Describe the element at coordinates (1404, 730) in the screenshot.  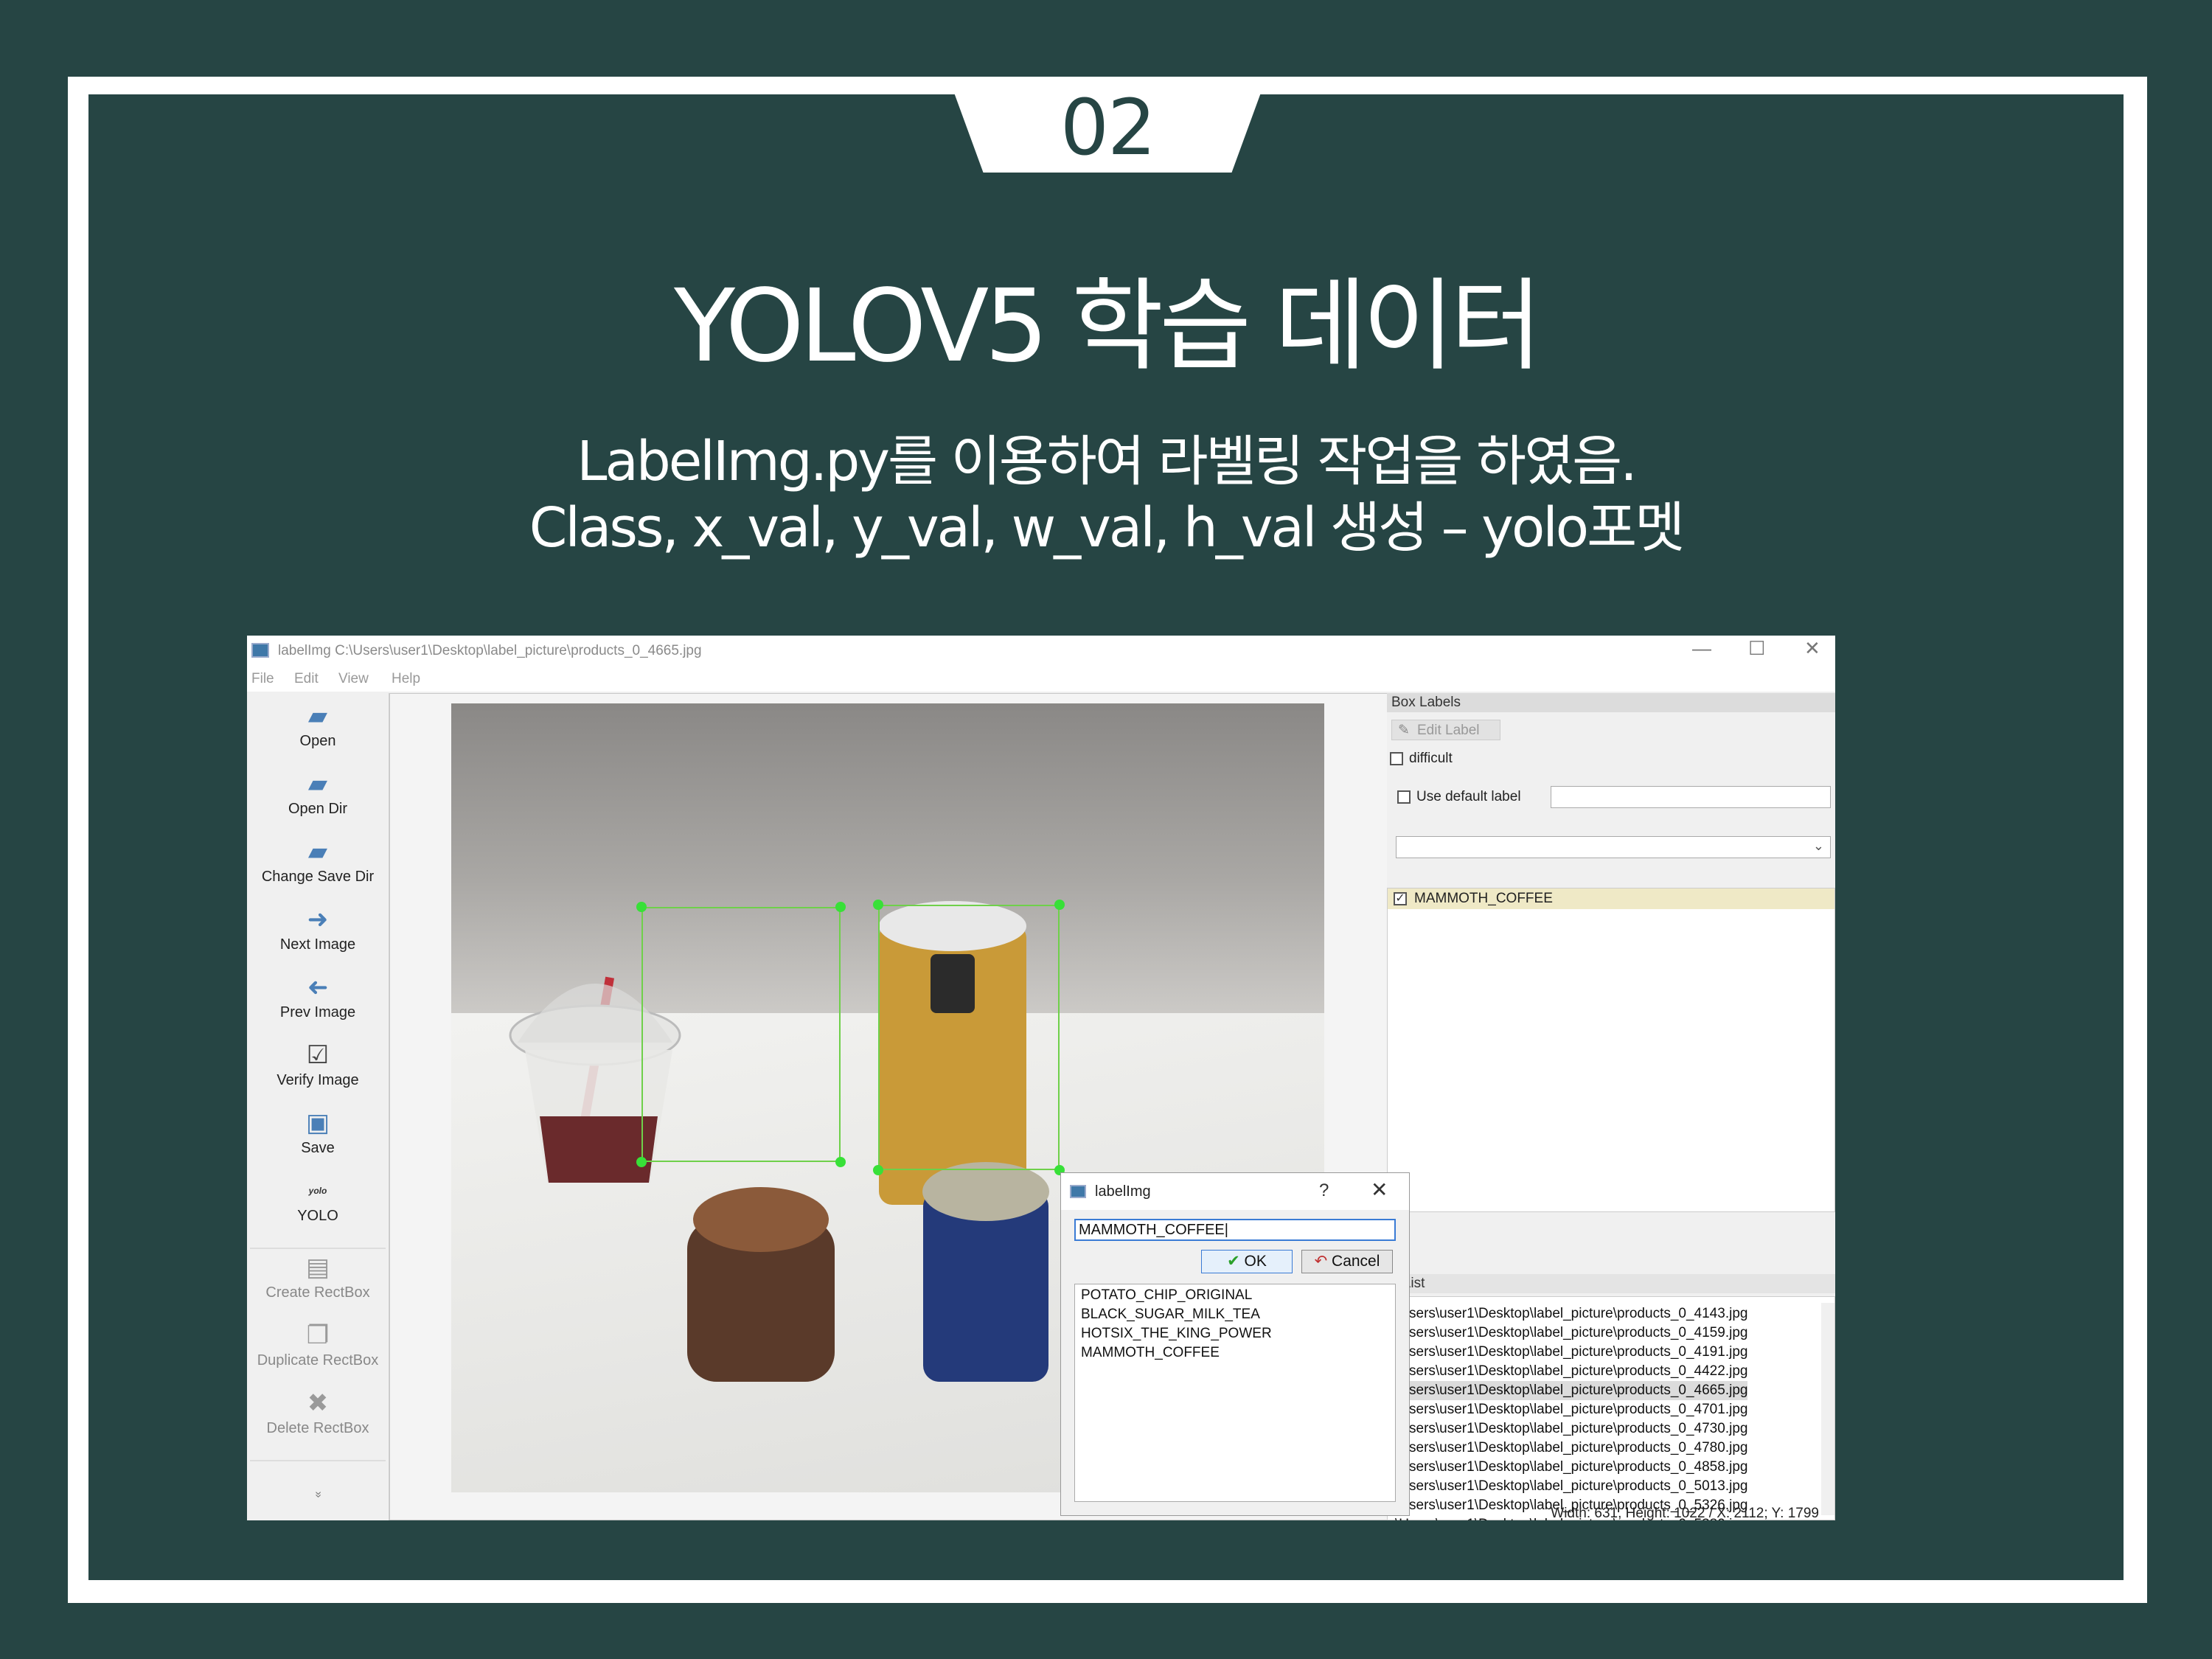
I see `edit-icon: ✎` at that location.